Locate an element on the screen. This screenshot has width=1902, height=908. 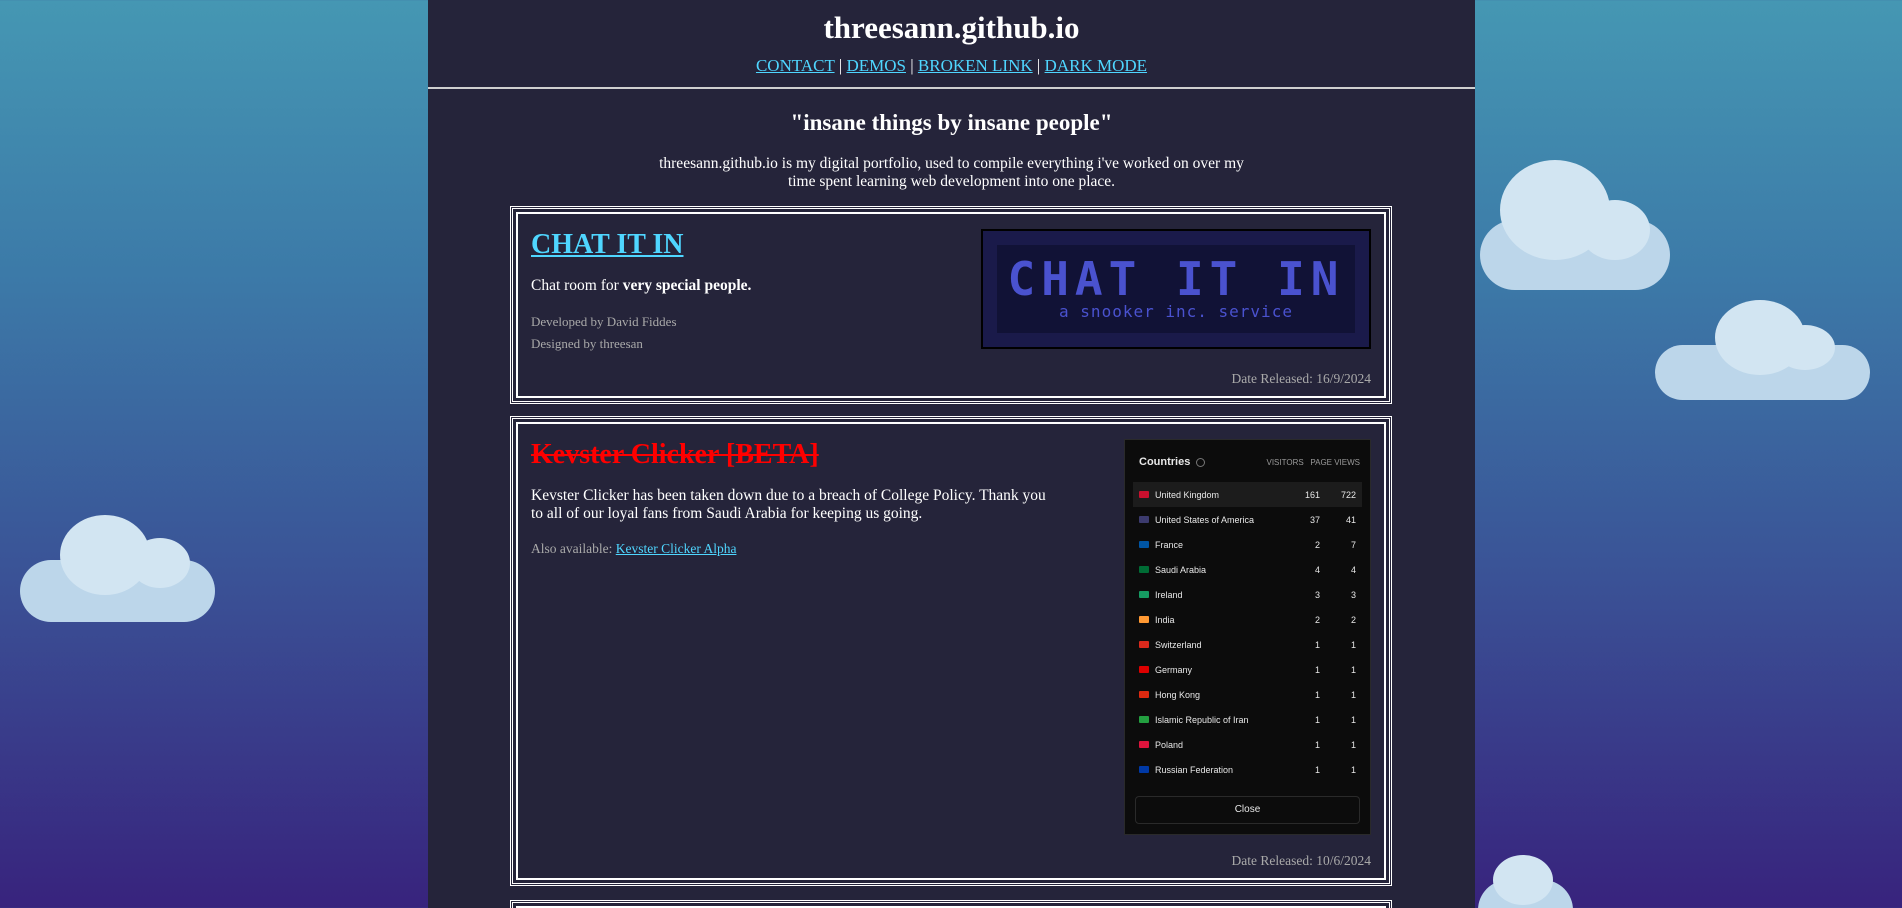
release-date: Date Released: 10/6/2024 is located at coordinates (1301, 860).